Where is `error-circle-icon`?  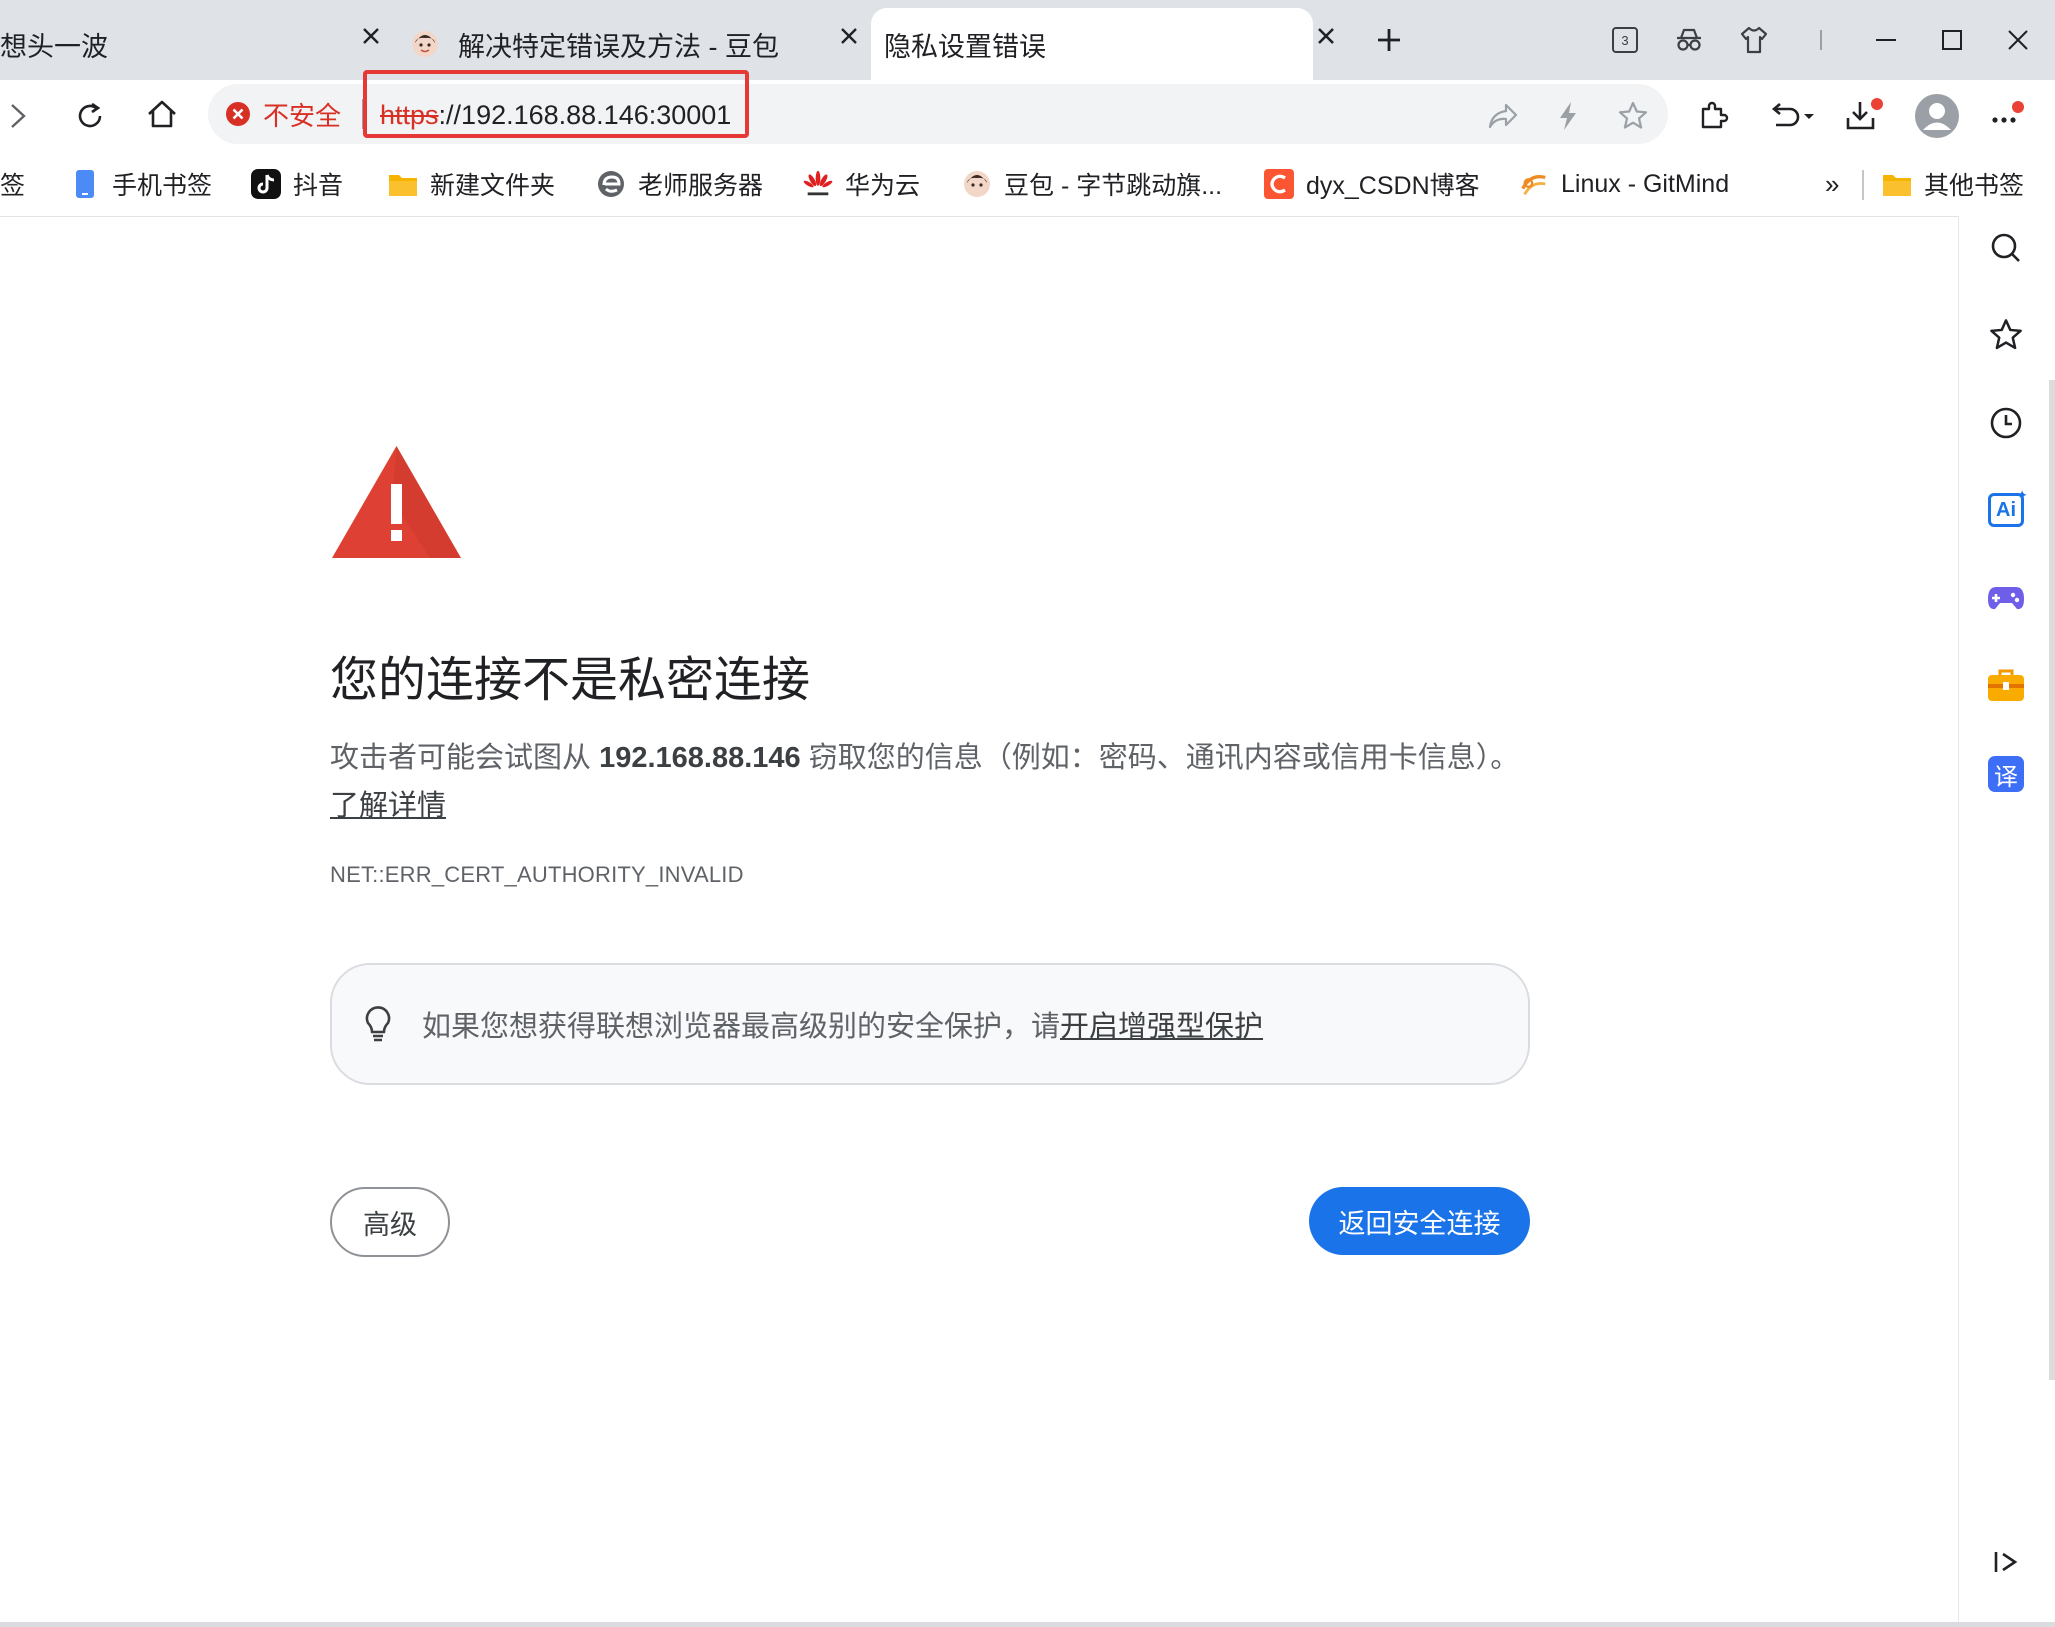
error-circle-icon is located at coordinates (238, 114).